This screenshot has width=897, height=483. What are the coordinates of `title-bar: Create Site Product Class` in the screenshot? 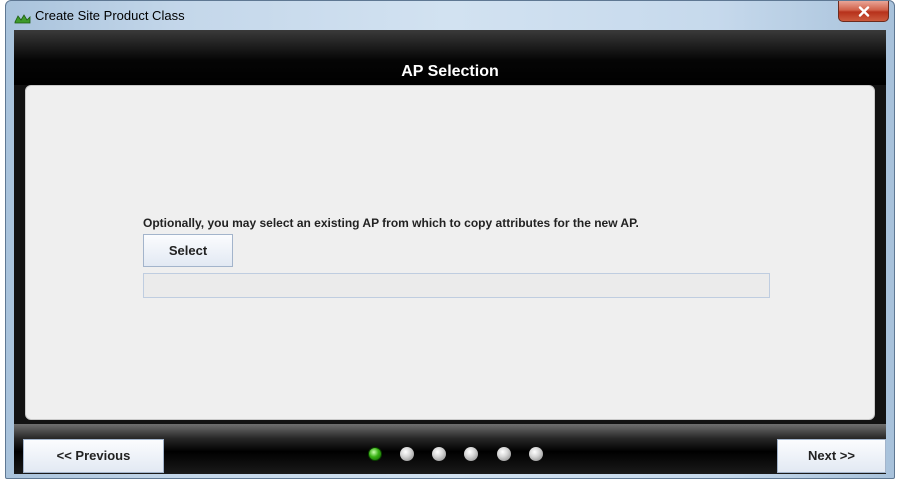 It's located at (450, 15).